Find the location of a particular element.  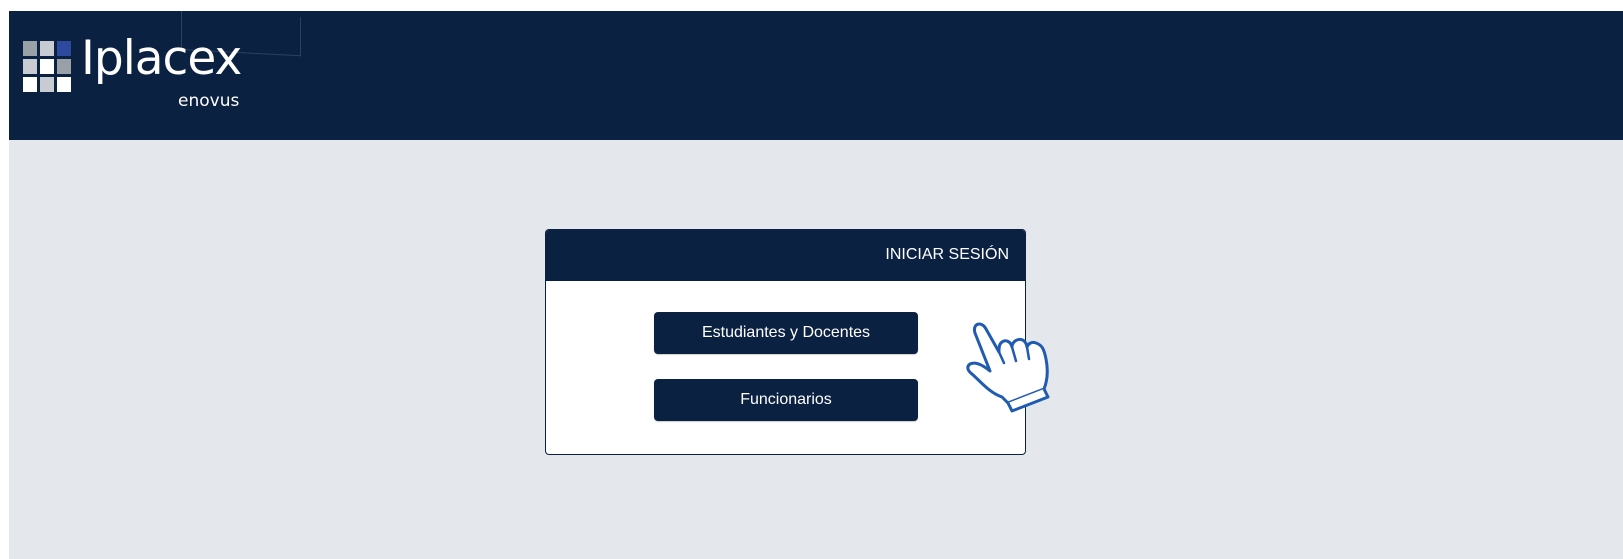

login-card-header: INICIAR SESIÓN is located at coordinates (785, 255).